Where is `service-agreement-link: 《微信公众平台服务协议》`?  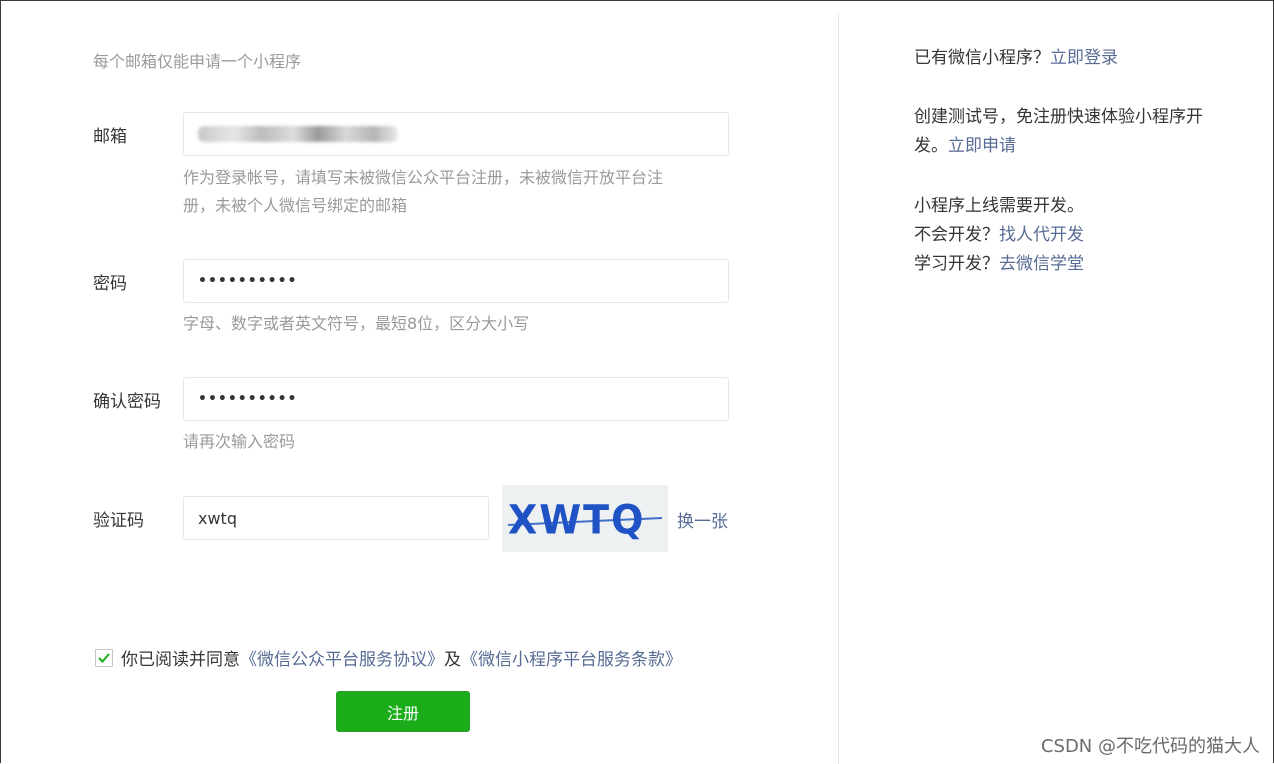
service-agreement-link: 《微信公众平台服务协议》 is located at coordinates (342, 657).